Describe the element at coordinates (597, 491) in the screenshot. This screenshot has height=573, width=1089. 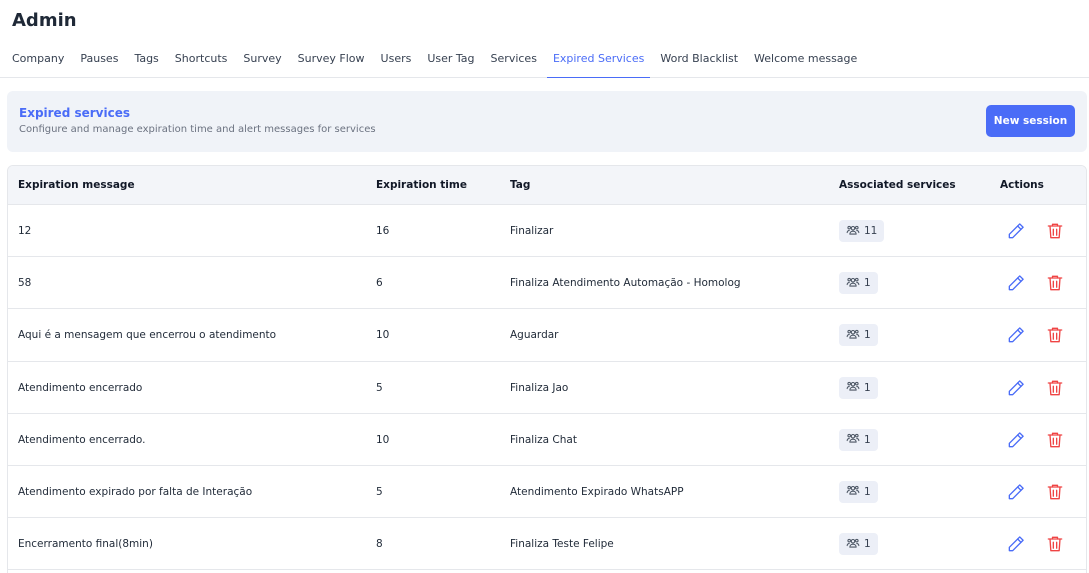
I see `cell-tag: Atendimento Expirado WhatsAPP` at that location.